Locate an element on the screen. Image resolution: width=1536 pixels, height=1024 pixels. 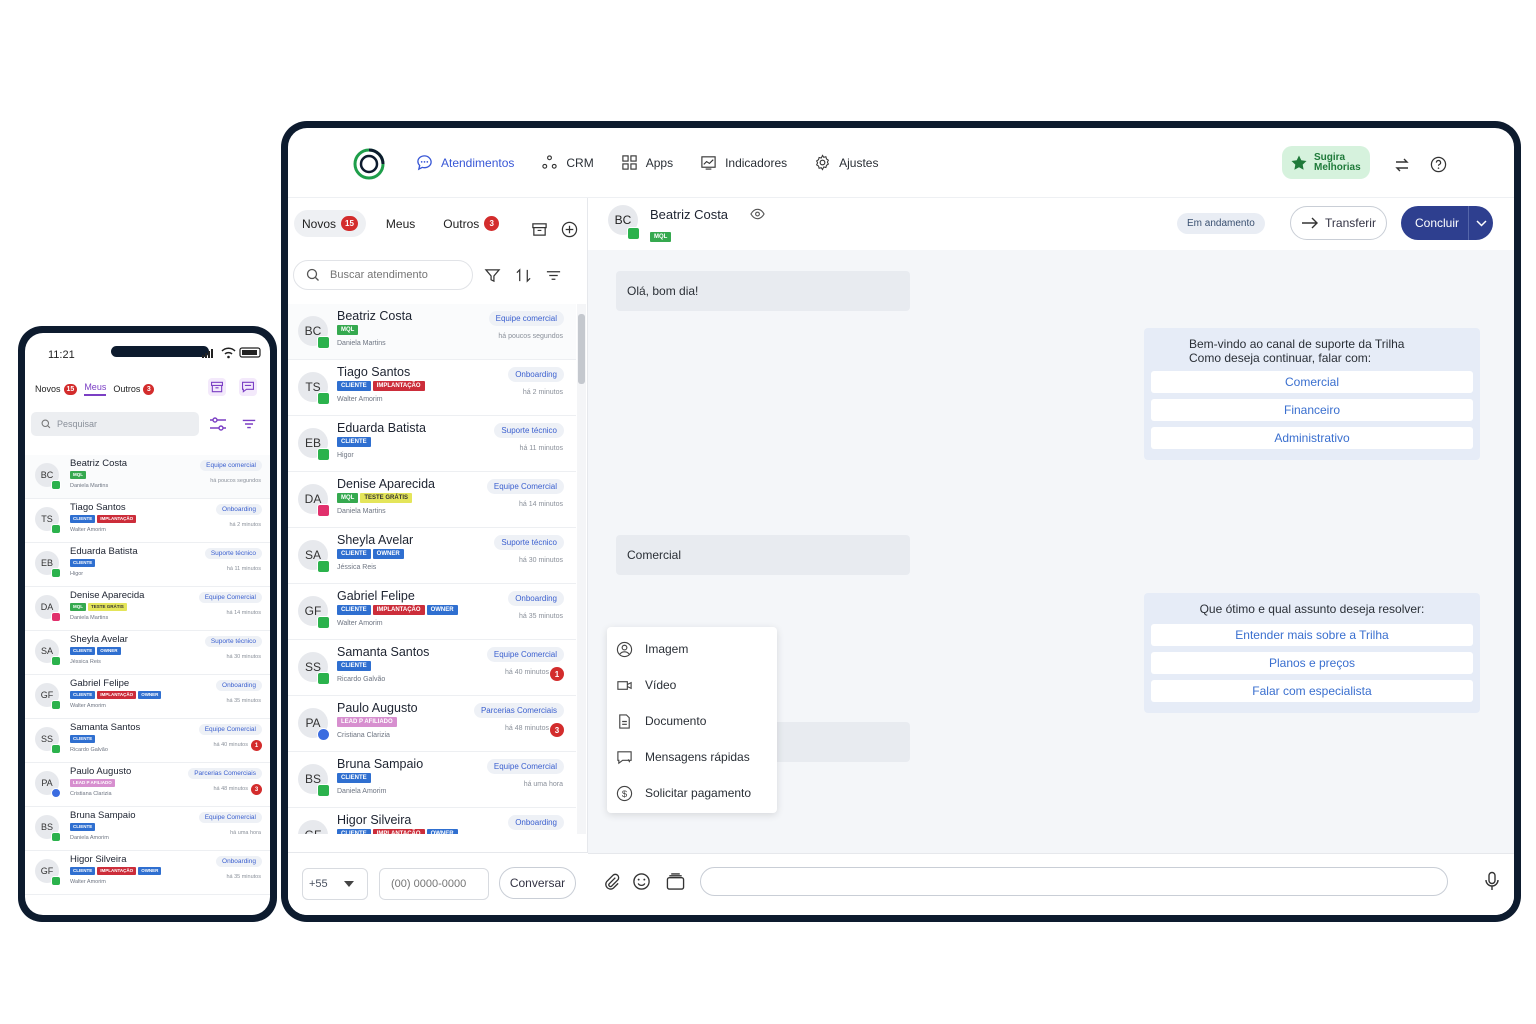
chevron-down-icon is located at coordinates (1481, 223).